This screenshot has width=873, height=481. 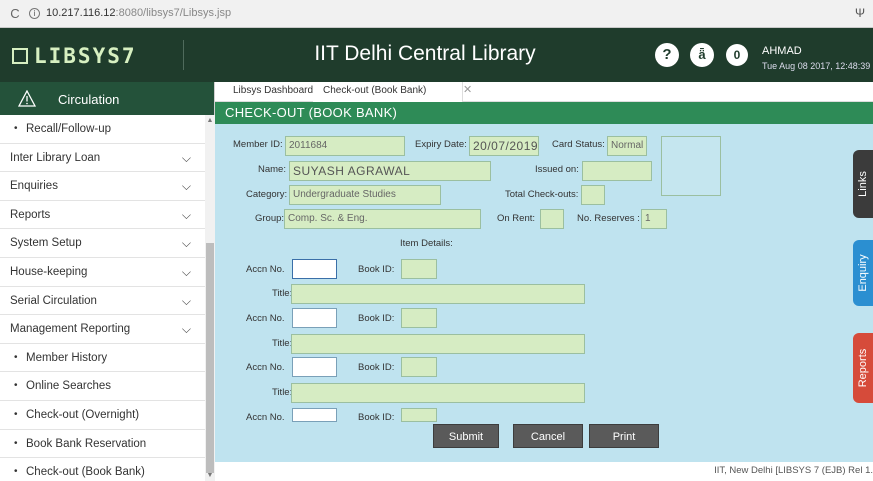 What do you see at coordinates (102, 186) in the screenshot?
I see `sidebar-item-enquiries: Enquiries ⌵` at bounding box center [102, 186].